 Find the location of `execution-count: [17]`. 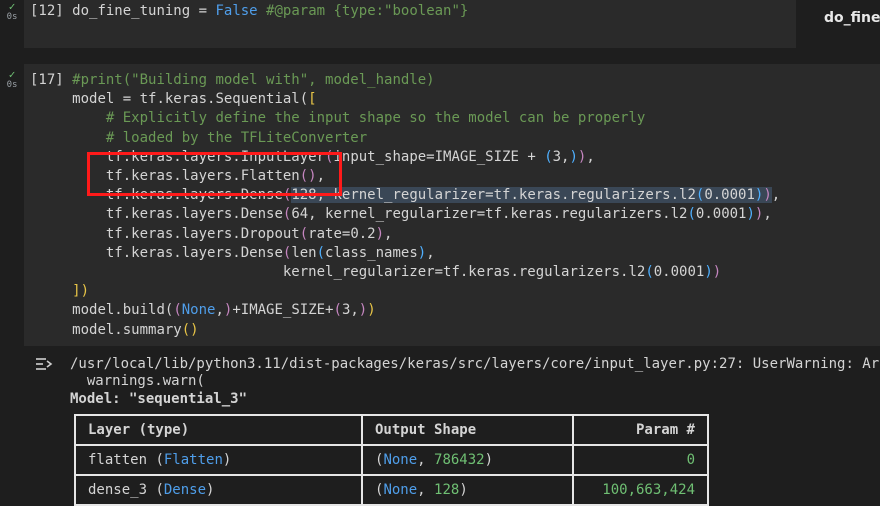

execution-count: [17] is located at coordinates (47, 80).